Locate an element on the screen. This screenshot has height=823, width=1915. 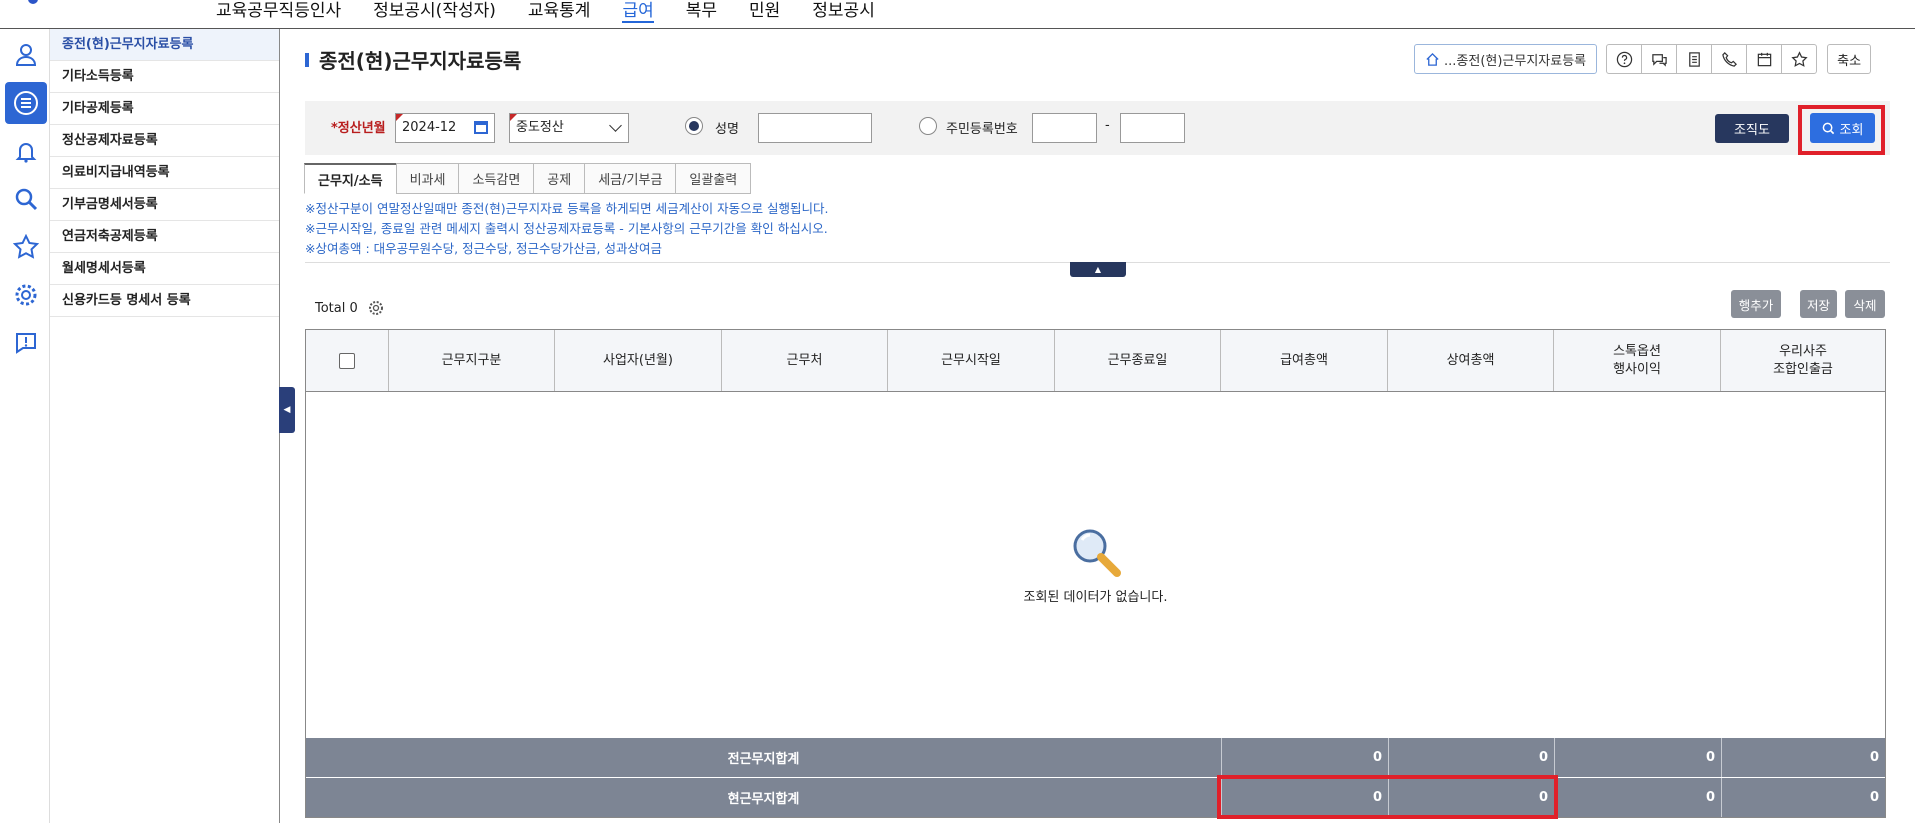
column-header: 근무처 is located at coordinates (805, 360).